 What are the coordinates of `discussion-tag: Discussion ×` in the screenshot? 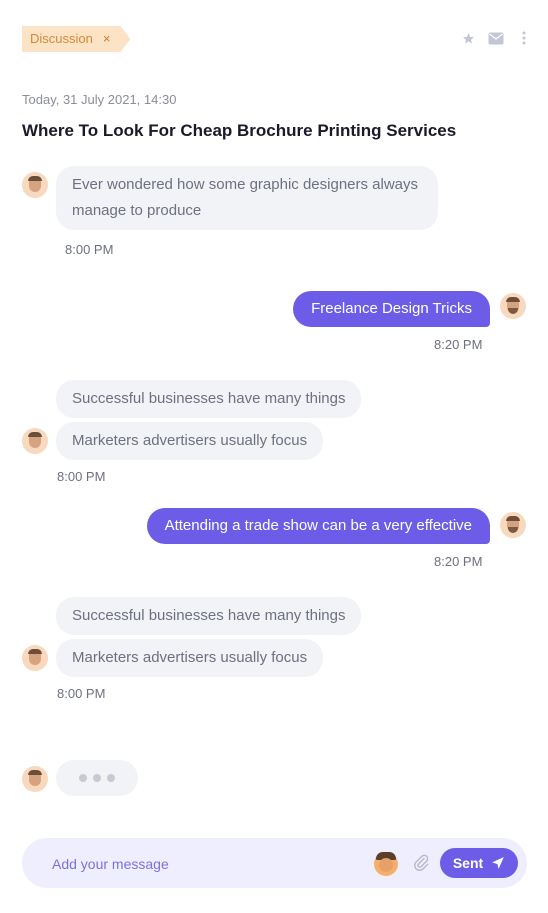 It's located at (76, 39).